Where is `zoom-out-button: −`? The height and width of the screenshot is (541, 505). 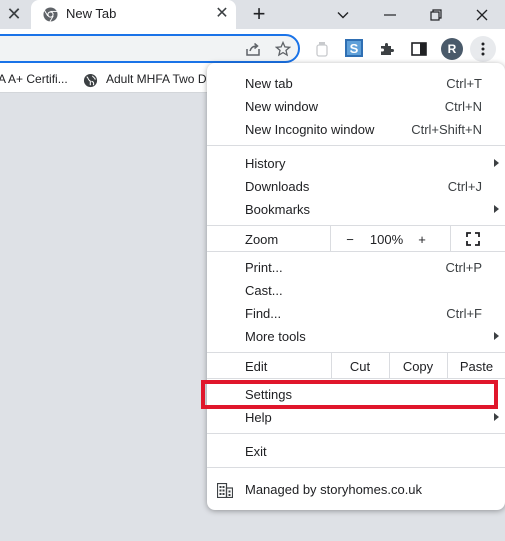 zoom-out-button: − is located at coordinates (350, 239).